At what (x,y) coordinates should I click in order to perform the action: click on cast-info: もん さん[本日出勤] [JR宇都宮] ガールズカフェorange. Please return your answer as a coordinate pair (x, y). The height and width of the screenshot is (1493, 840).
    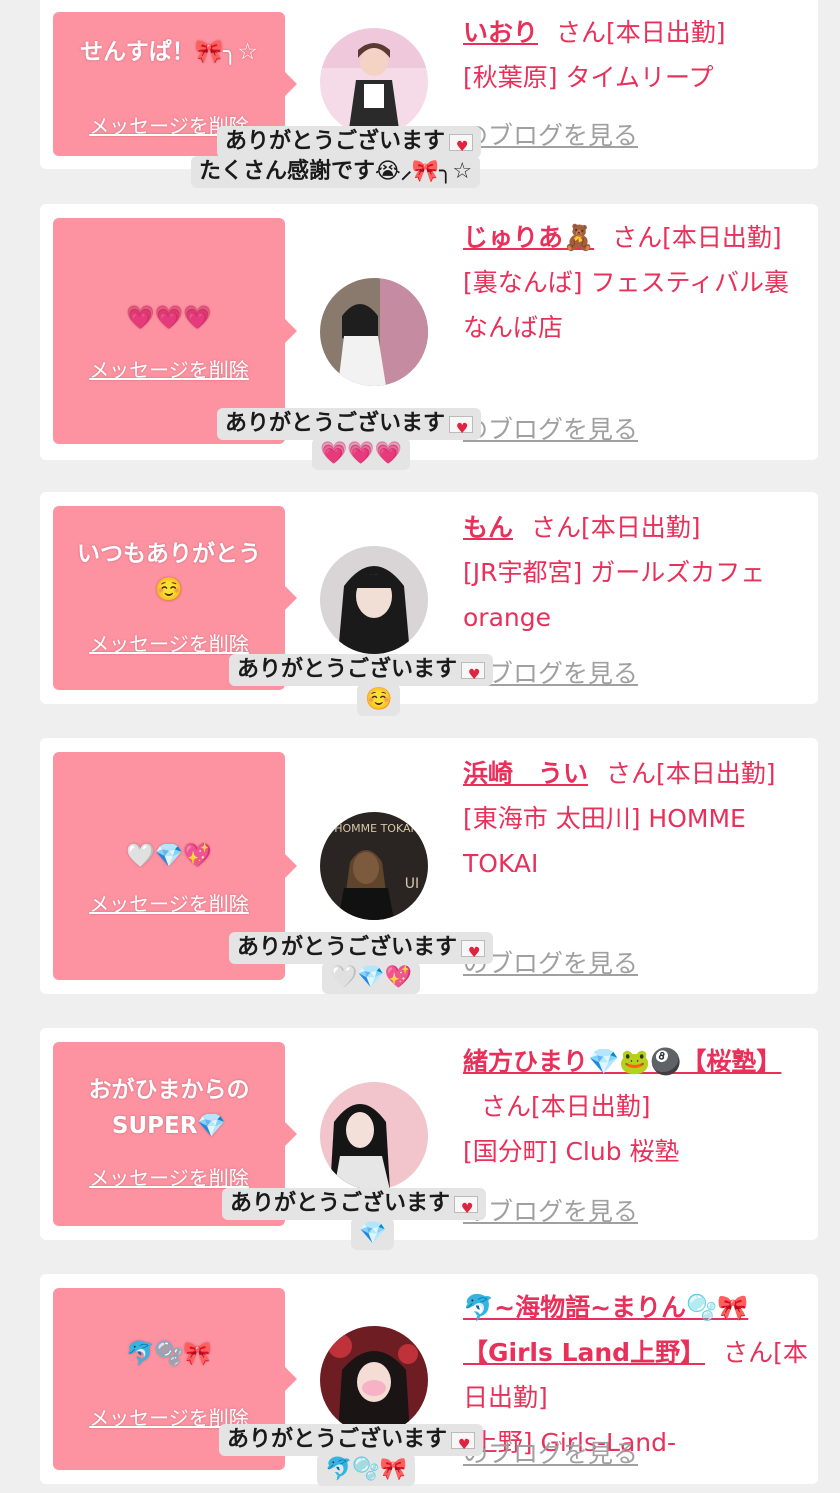
    Looking at the image, I should click on (635, 572).